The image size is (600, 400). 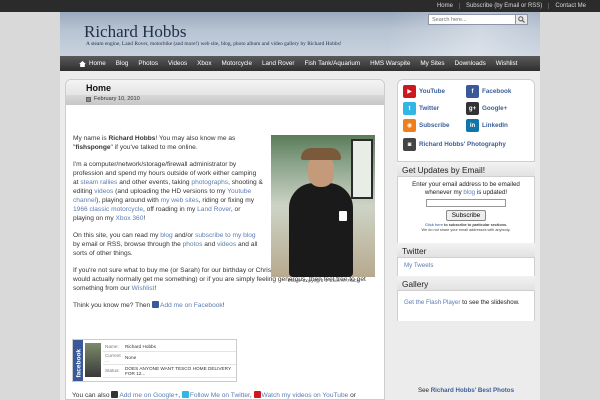 What do you see at coordinates (88, 99) in the screenshot?
I see `calendar-icon` at bounding box center [88, 99].